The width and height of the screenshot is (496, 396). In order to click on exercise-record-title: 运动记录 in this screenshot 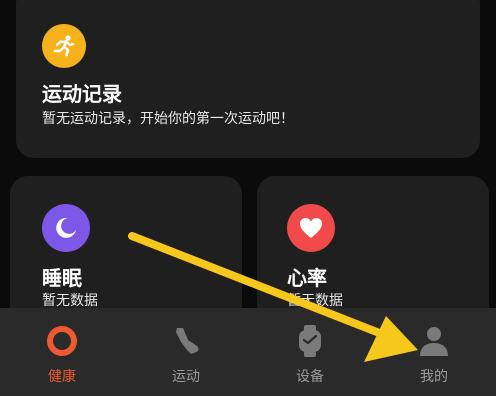, I will do `click(82, 94)`.